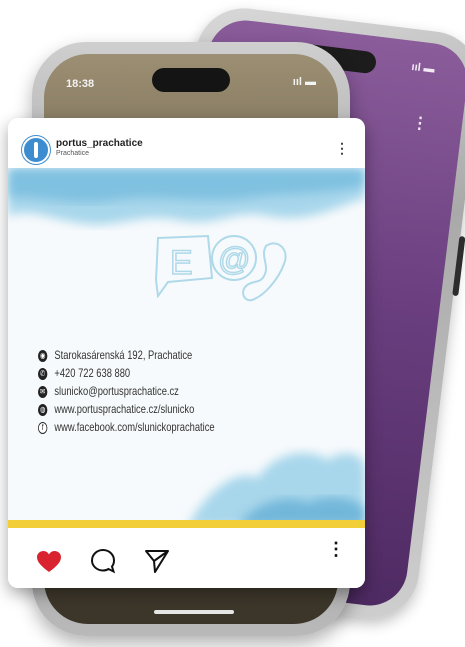  I want to click on share-icon, so click(157, 563).